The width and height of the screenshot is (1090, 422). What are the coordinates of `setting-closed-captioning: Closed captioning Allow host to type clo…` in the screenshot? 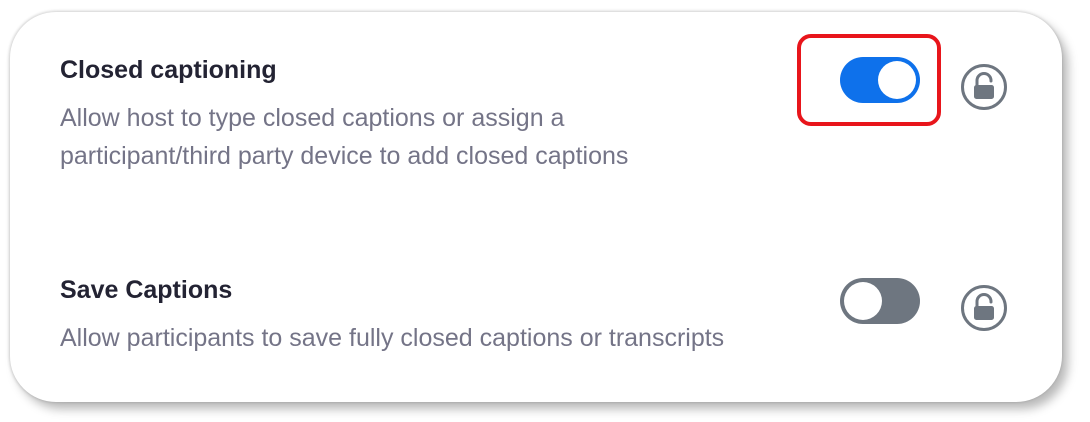 It's located at (344, 115).